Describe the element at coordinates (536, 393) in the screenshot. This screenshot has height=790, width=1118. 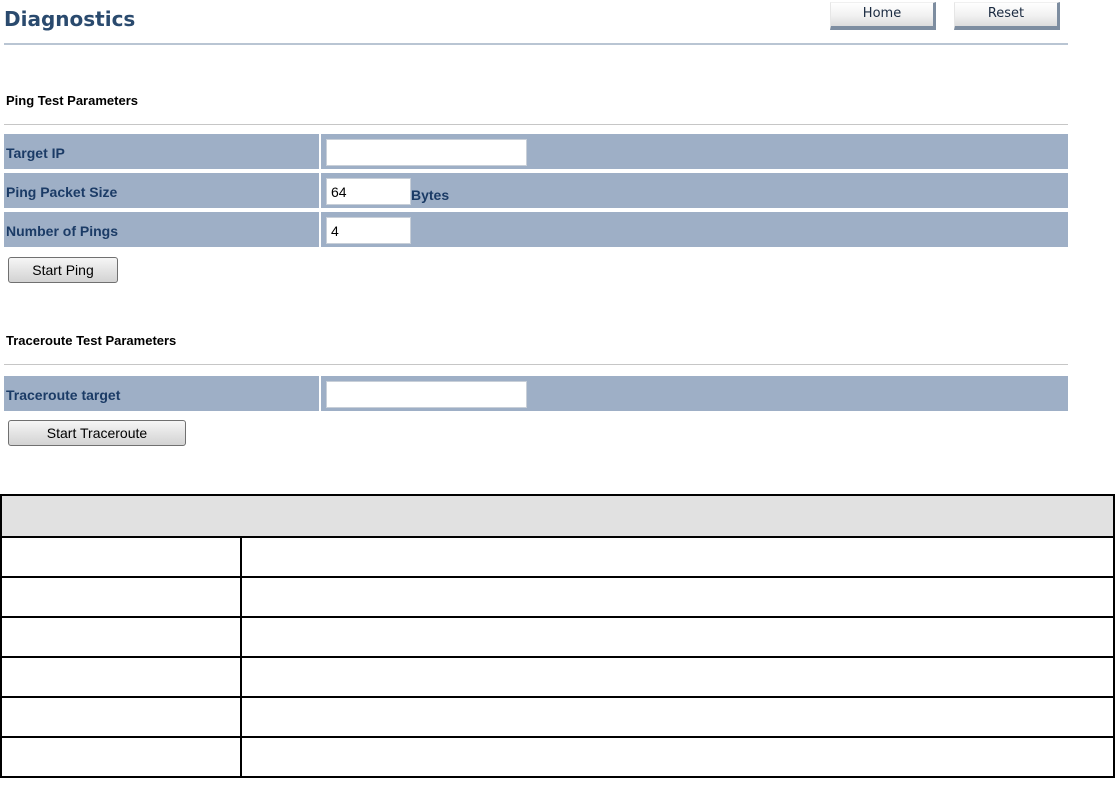
I see `traceroute-target-row: Traceroute target` at that location.